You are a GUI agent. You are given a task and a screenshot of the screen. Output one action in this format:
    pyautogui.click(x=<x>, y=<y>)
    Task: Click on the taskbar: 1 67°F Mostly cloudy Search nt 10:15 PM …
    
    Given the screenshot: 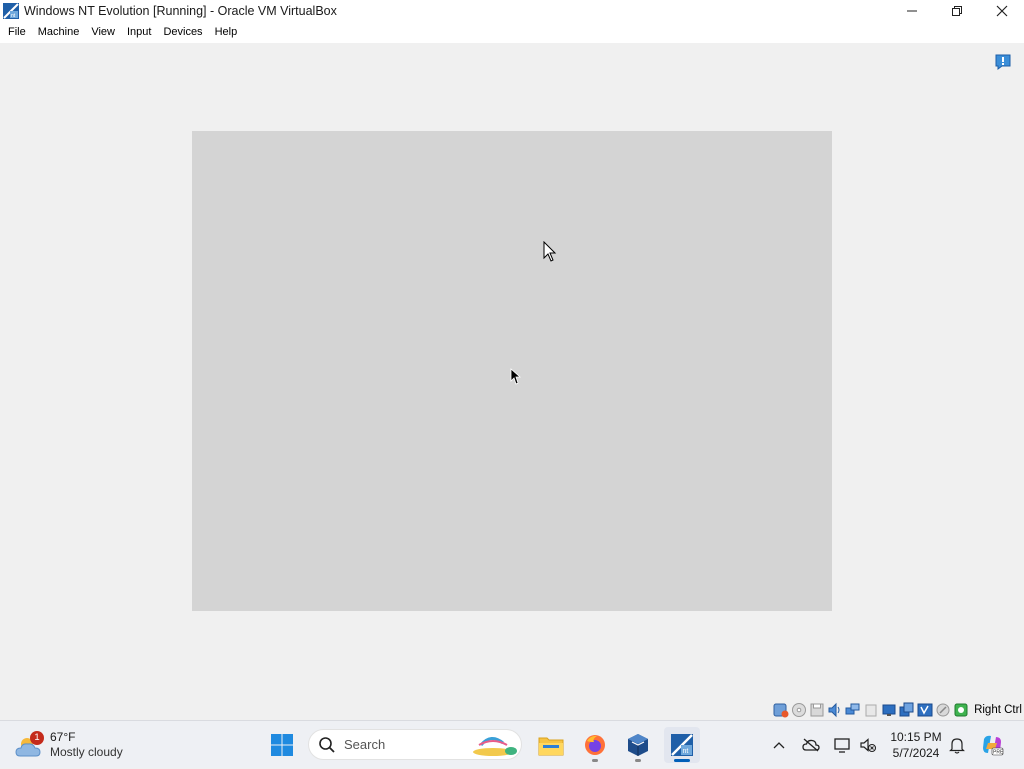 What is the action you would take?
    pyautogui.click(x=512, y=744)
    